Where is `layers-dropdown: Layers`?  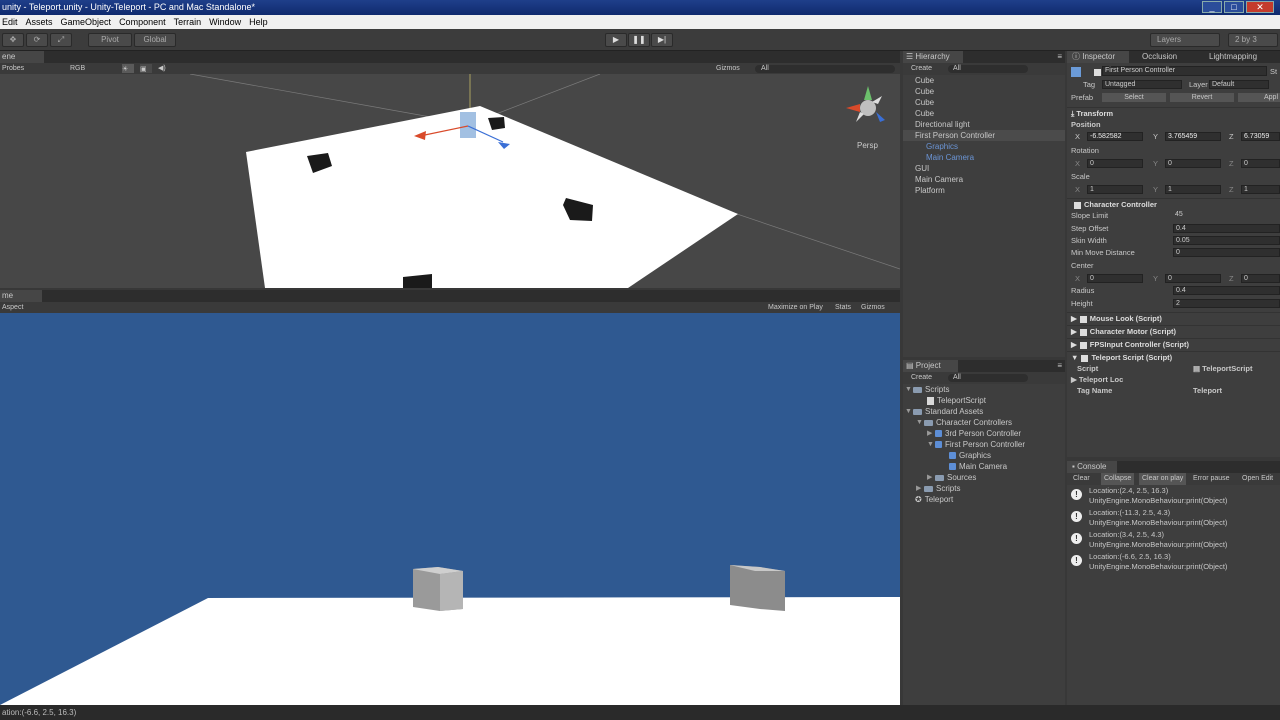
layers-dropdown: Layers is located at coordinates (1185, 40).